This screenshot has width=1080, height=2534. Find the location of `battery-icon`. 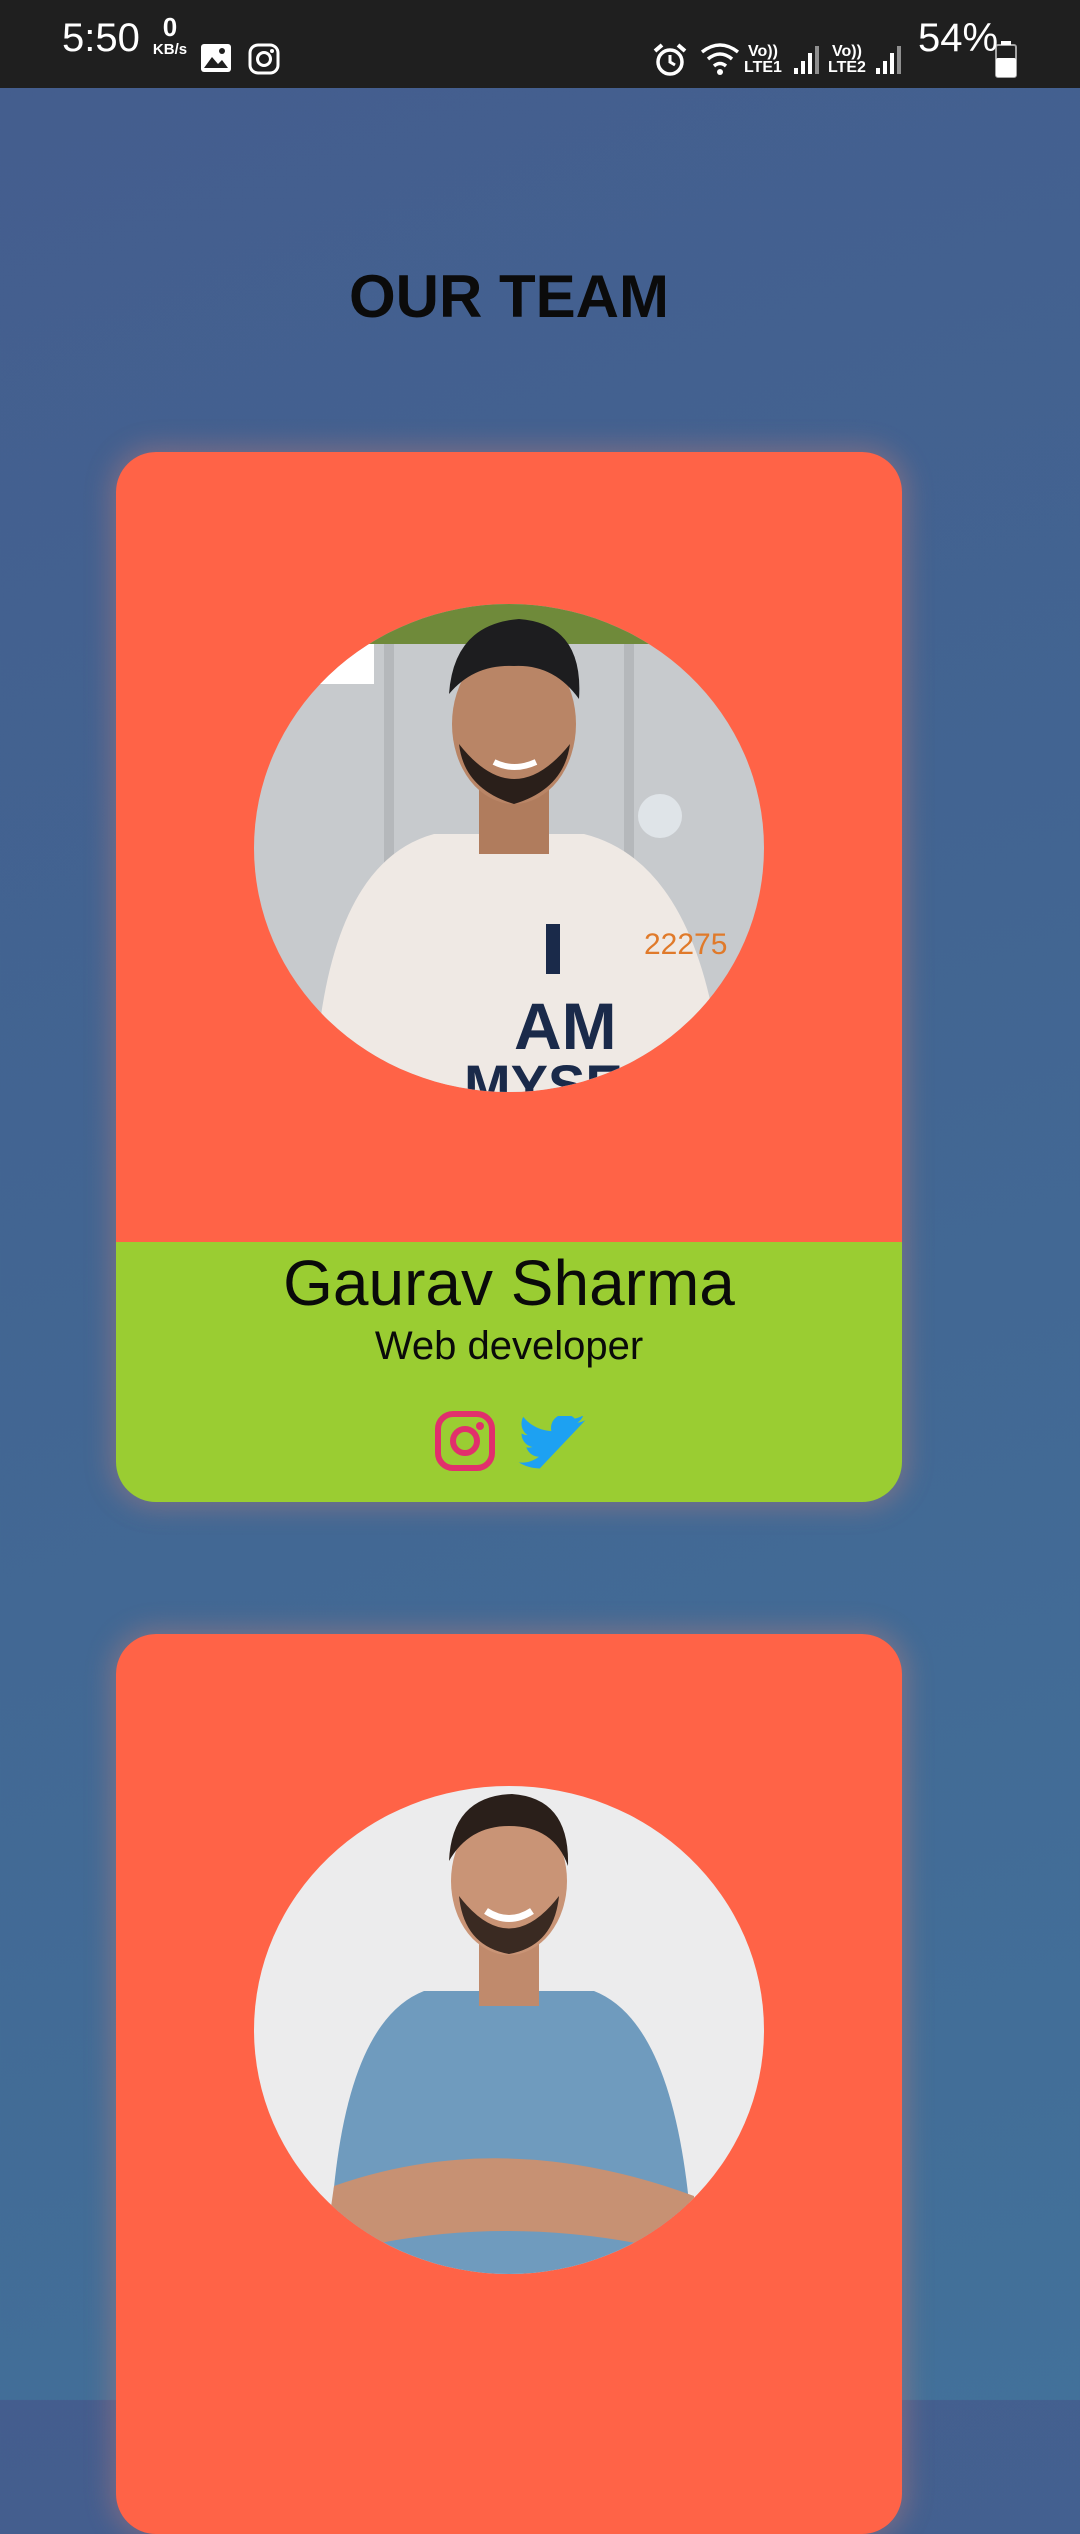

battery-icon is located at coordinates (1006, 59).